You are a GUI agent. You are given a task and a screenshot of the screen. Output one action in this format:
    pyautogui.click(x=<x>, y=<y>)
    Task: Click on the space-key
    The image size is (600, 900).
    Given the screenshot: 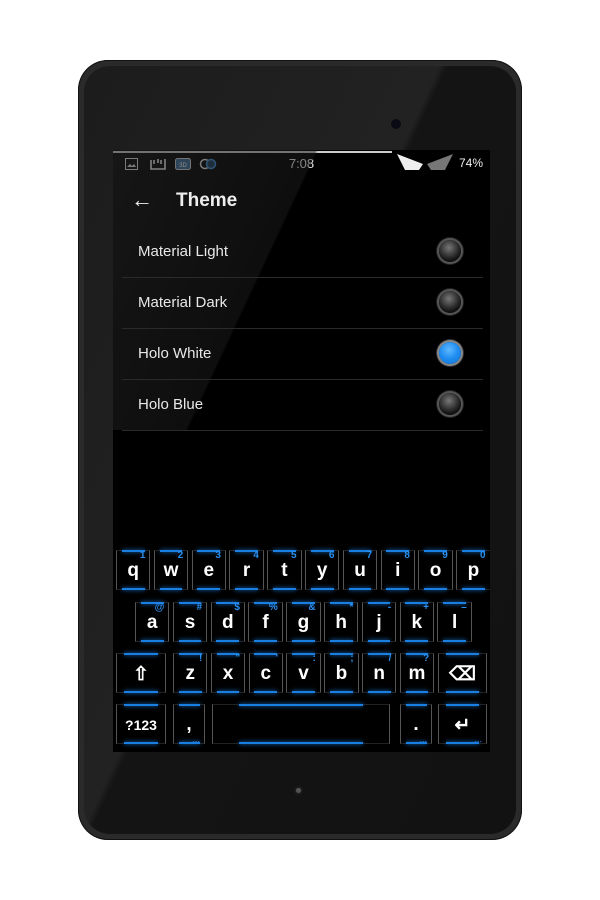 What is the action you would take?
    pyautogui.click(x=301, y=724)
    